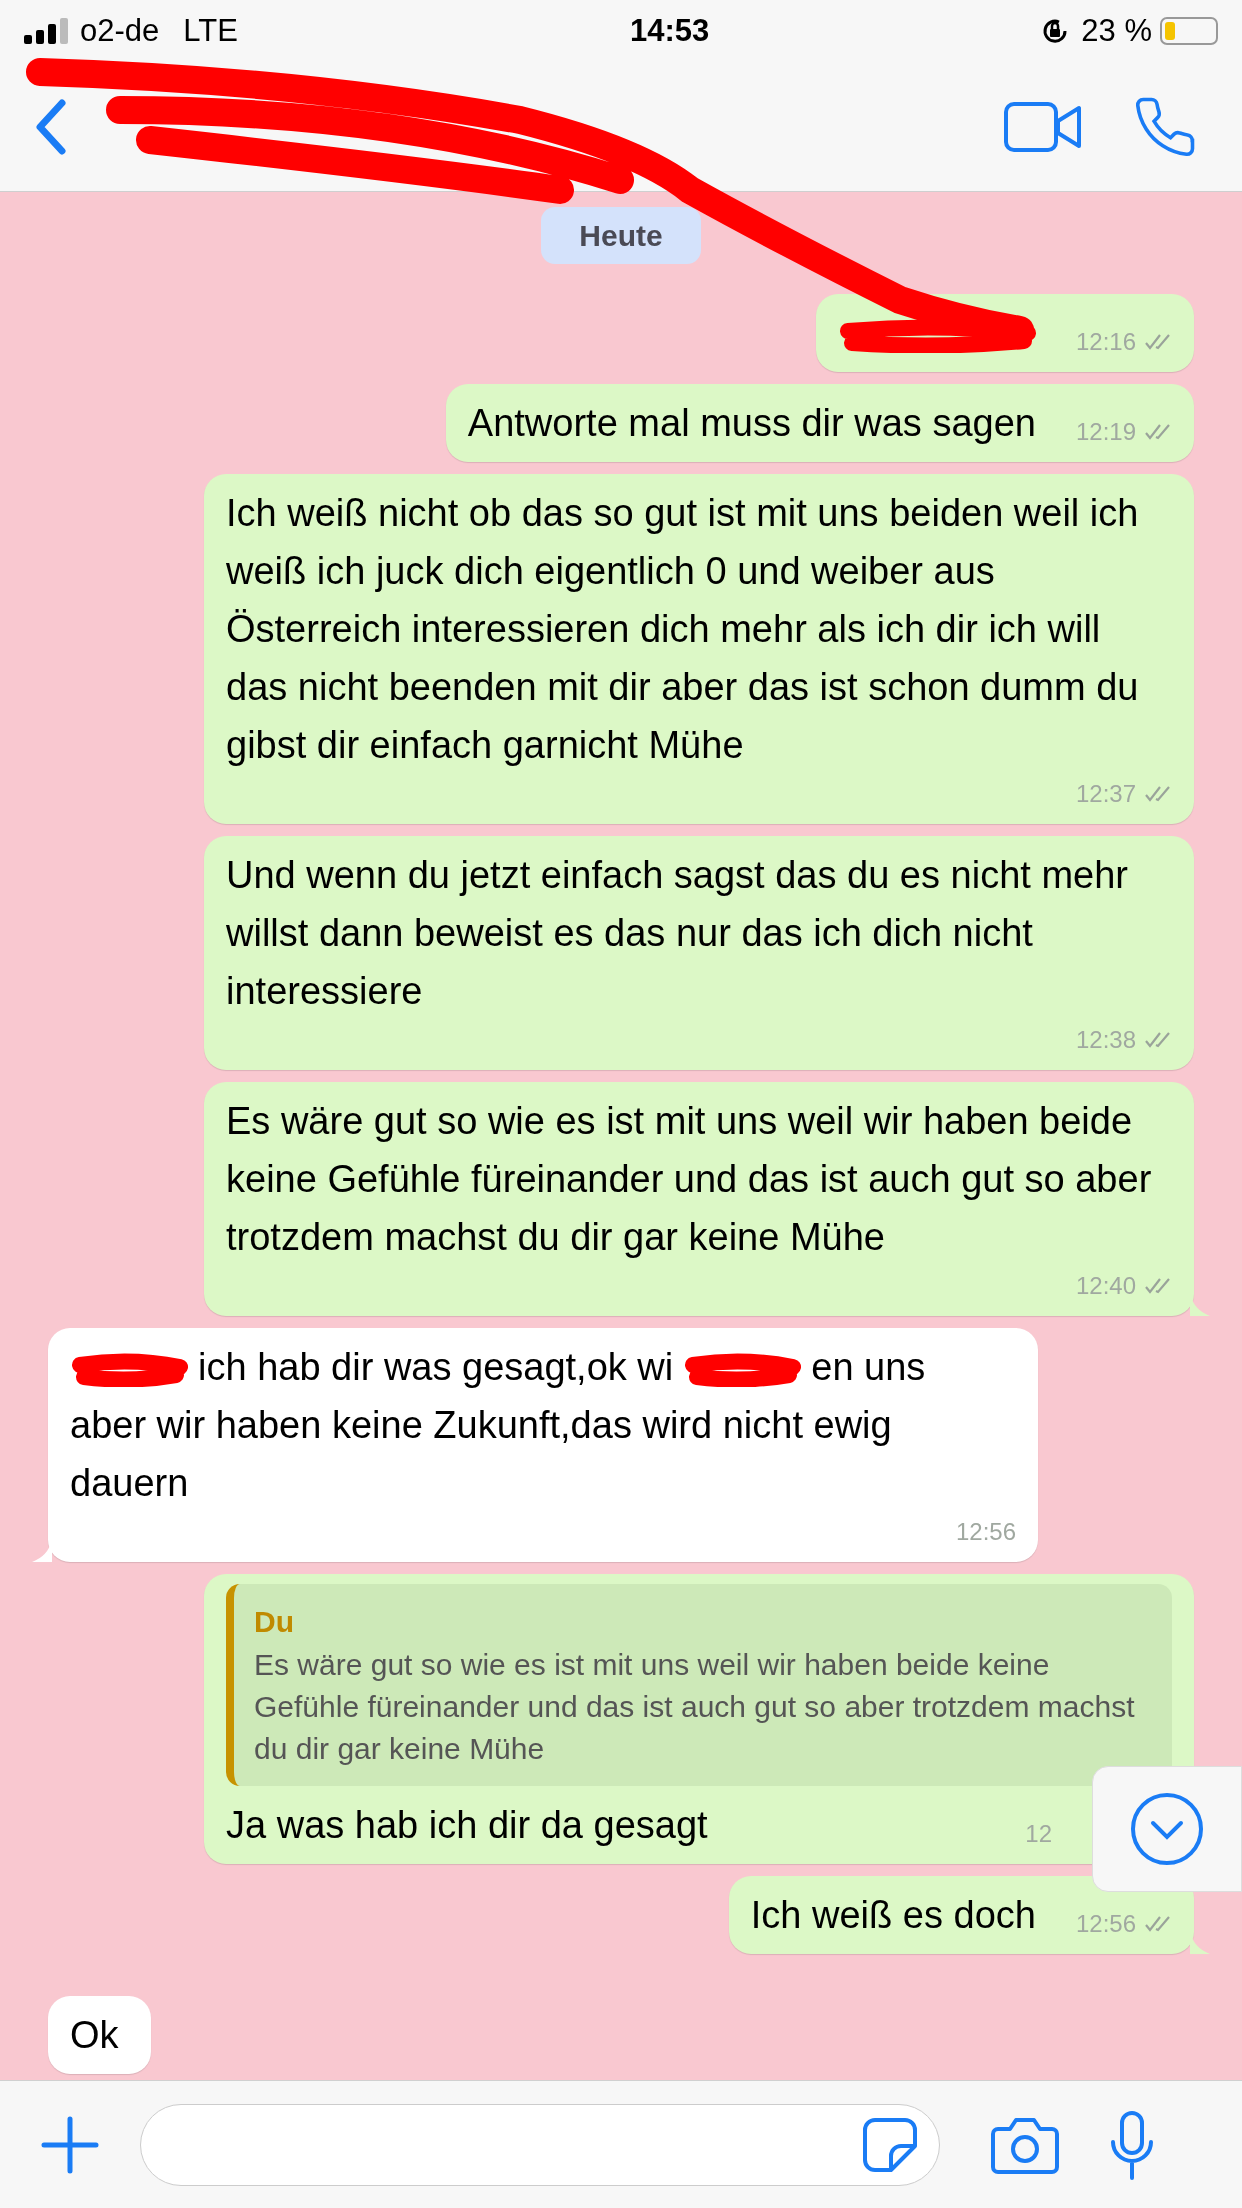 The height and width of the screenshot is (2208, 1242). I want to click on sticker-icon, so click(890, 2144).